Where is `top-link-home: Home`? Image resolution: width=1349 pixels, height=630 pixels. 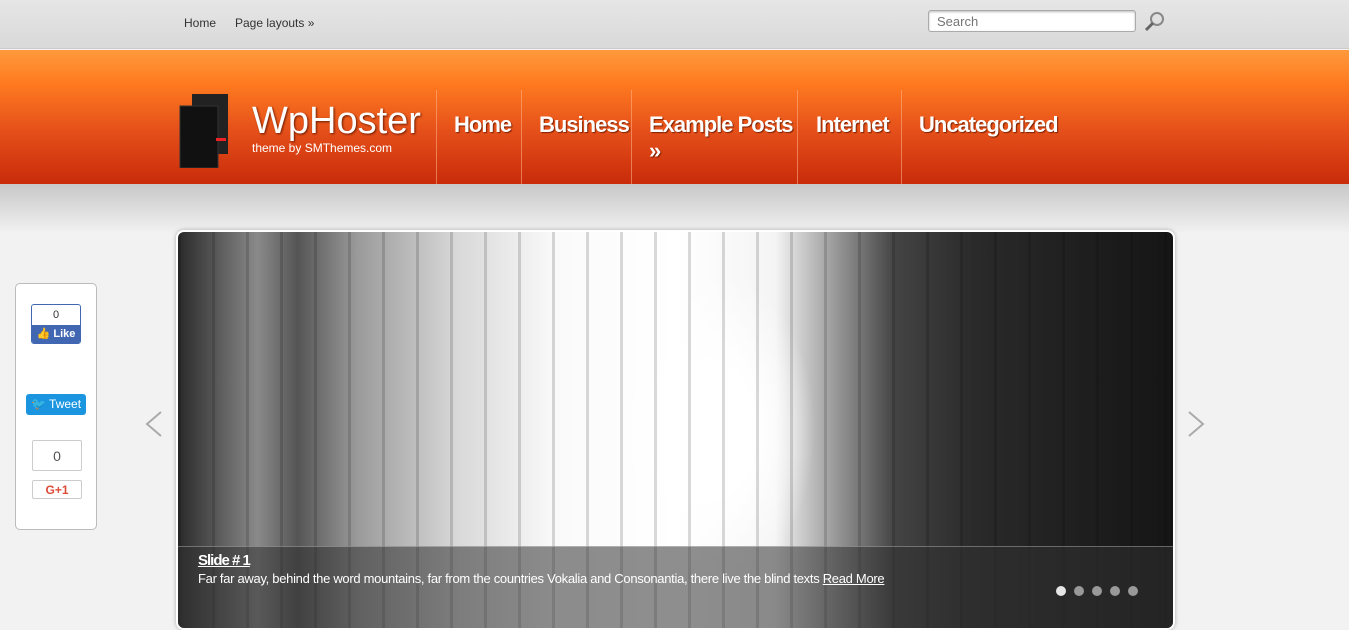 top-link-home: Home is located at coordinates (200, 23).